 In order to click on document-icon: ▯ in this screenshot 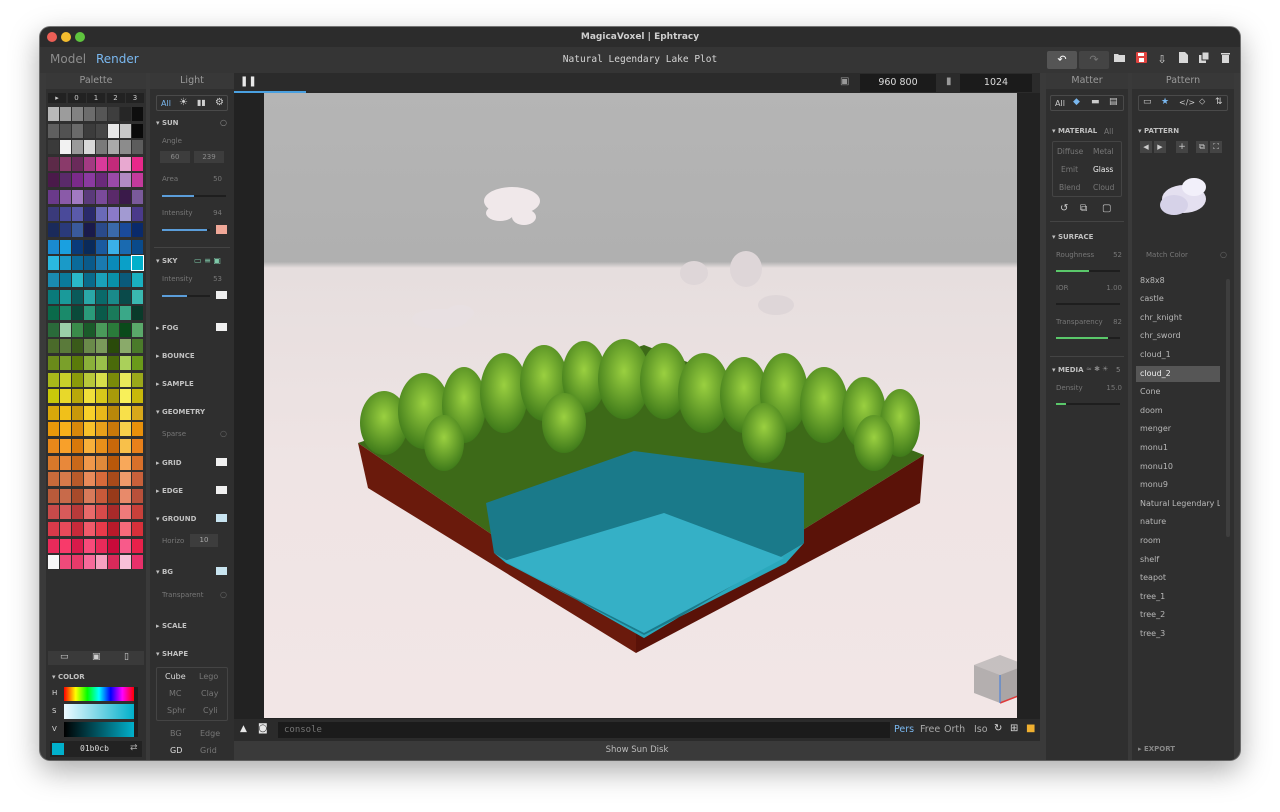, I will do `click(126, 657)`.